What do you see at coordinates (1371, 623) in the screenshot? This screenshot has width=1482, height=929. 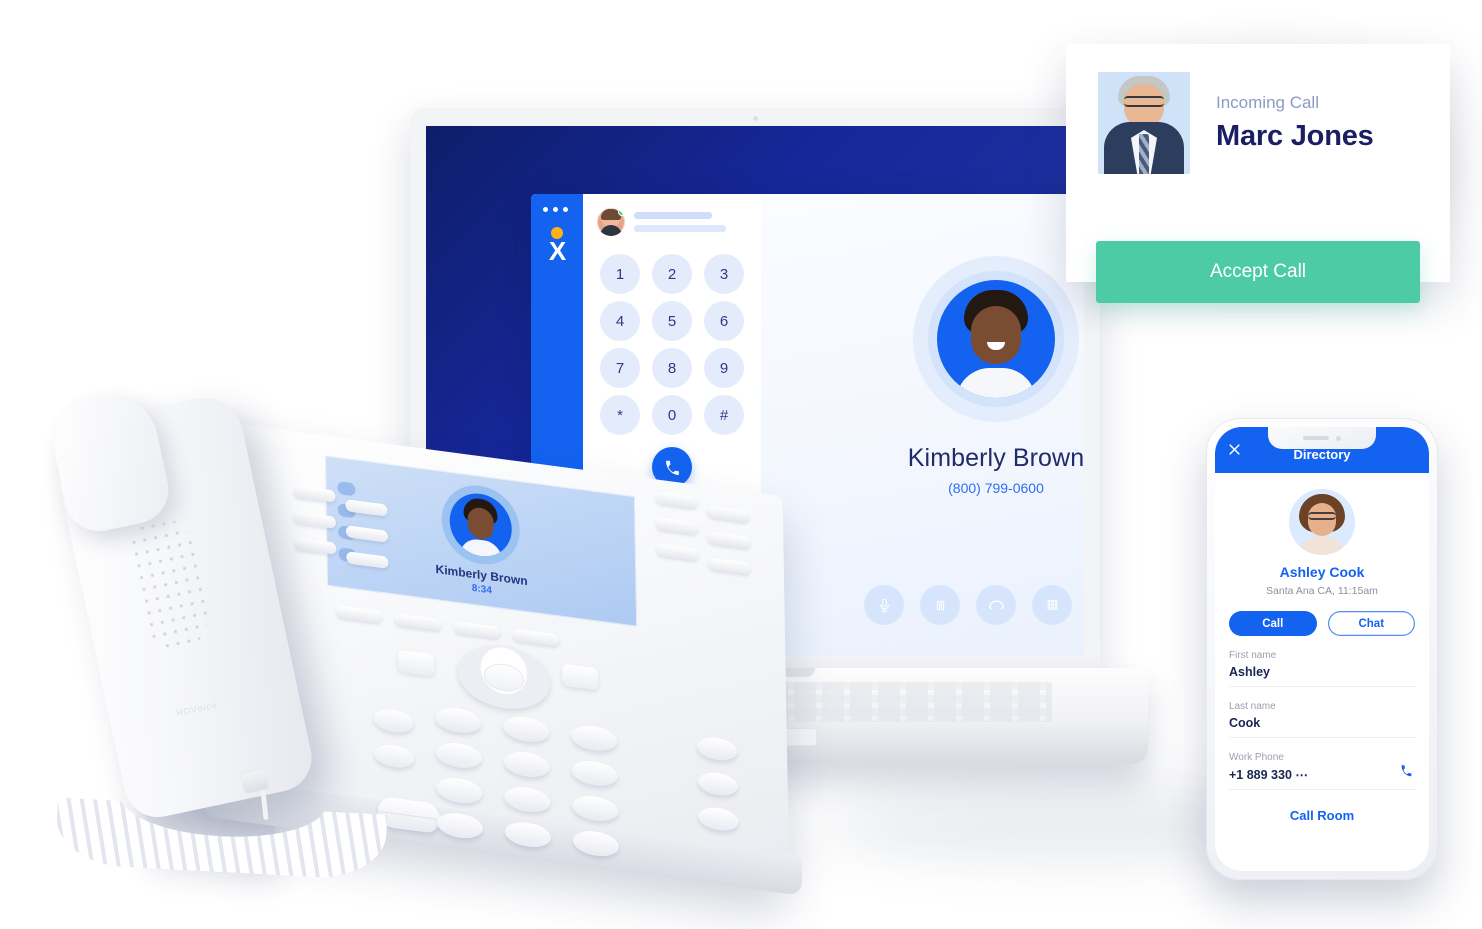 I see `chat-button: Chat` at bounding box center [1371, 623].